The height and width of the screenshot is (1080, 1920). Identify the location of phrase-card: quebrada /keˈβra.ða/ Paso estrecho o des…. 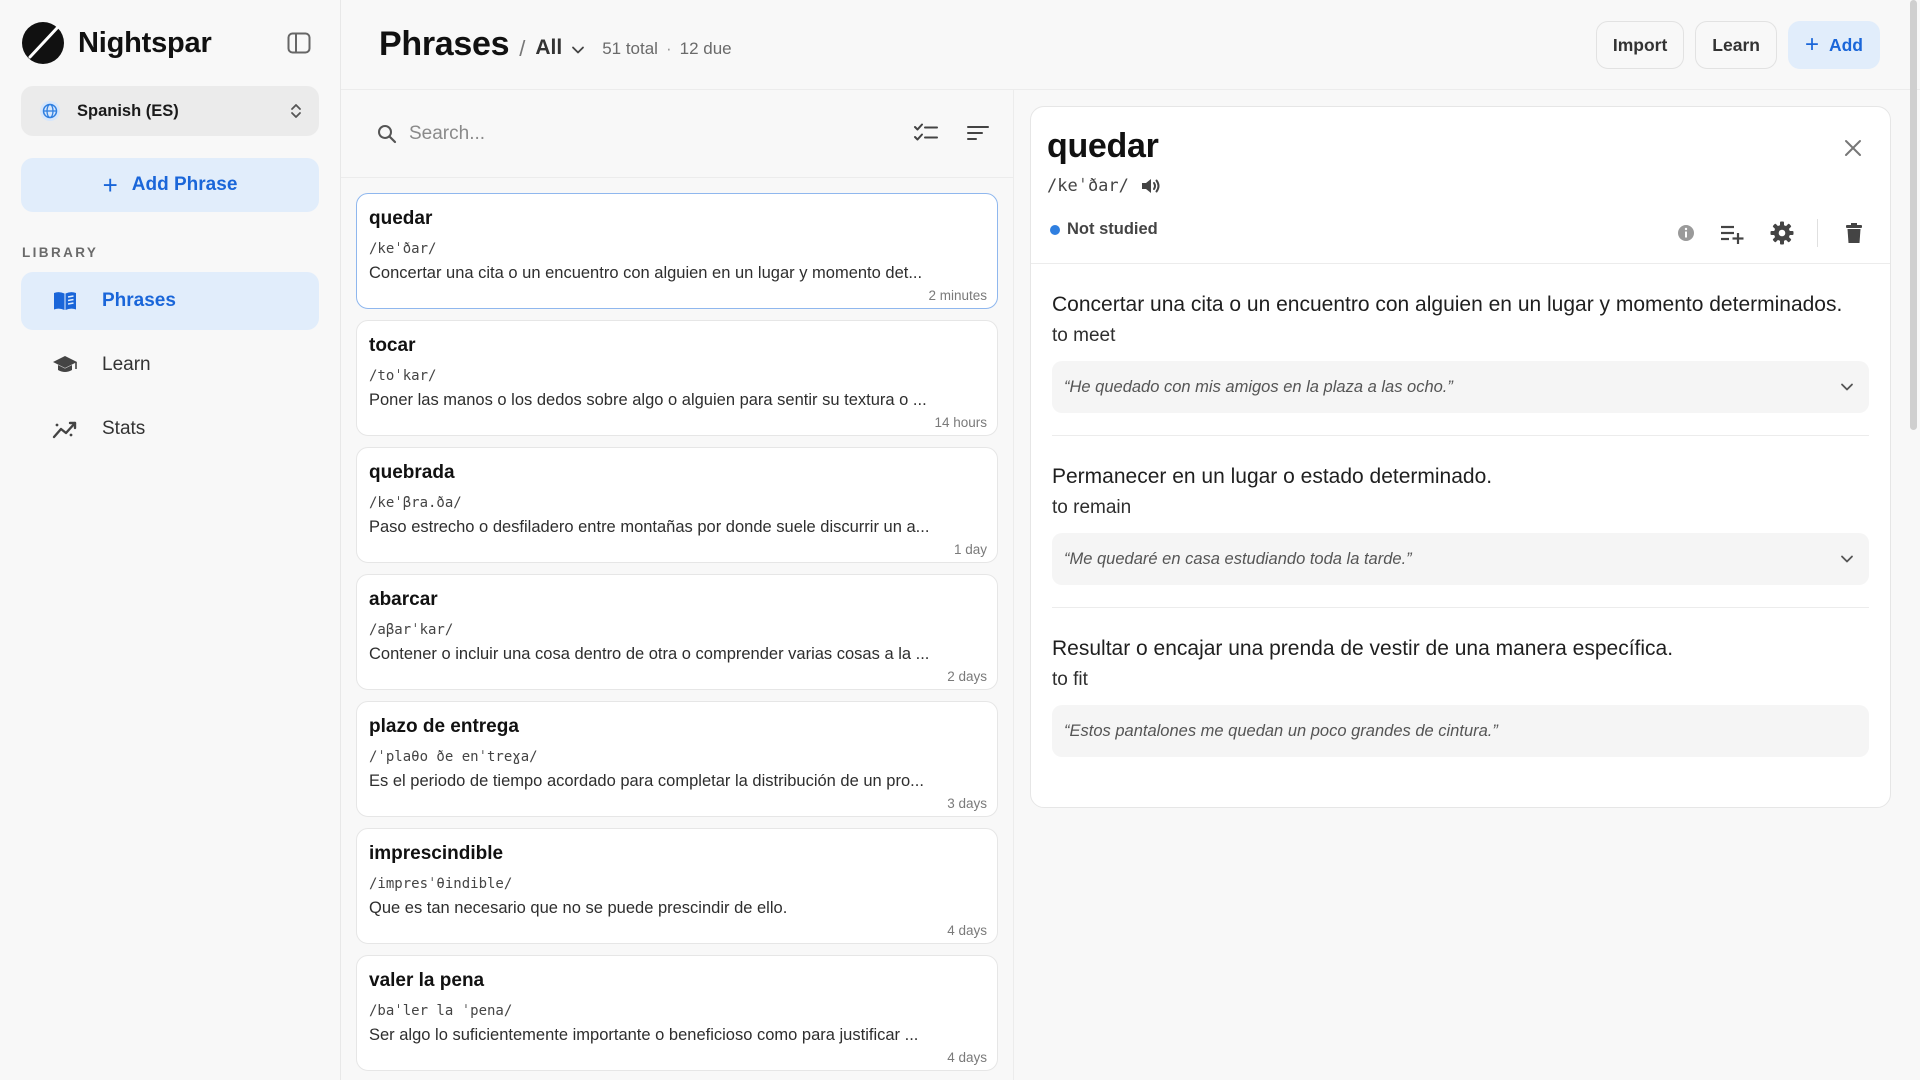
(677, 505).